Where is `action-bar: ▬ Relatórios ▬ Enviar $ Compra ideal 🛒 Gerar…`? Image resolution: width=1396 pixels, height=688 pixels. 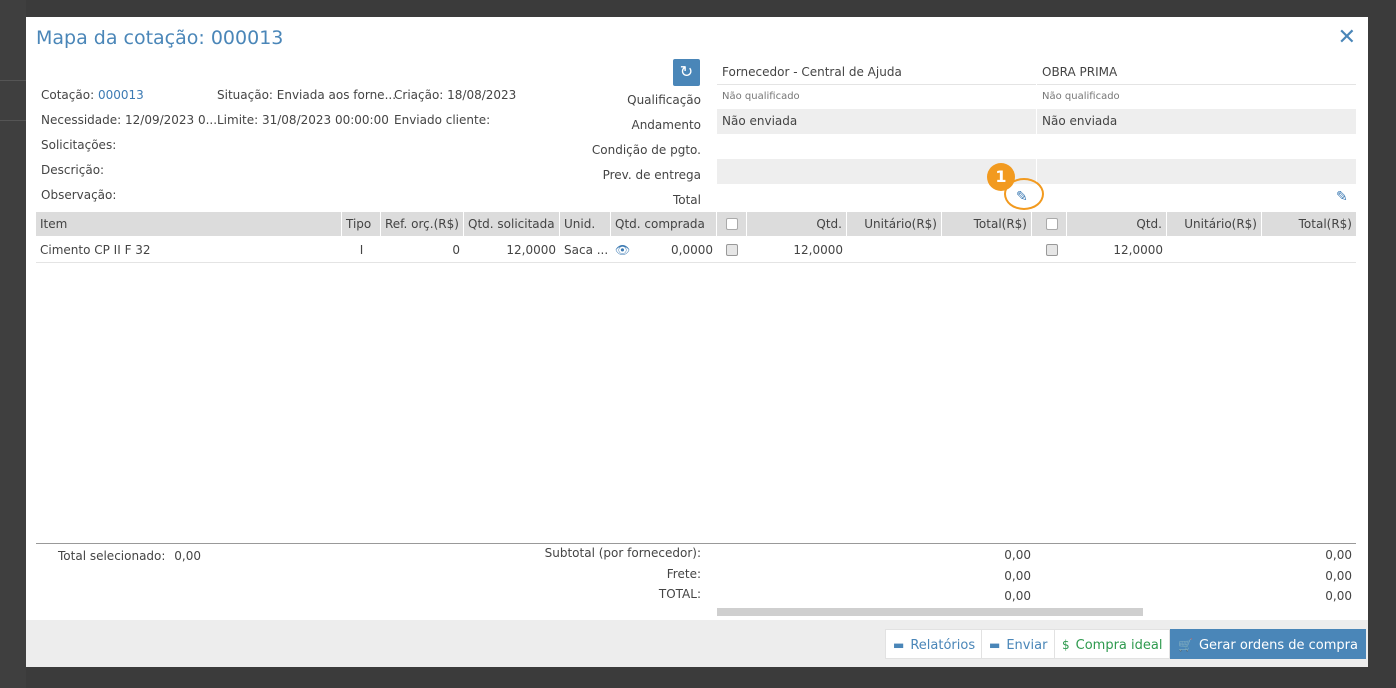
action-bar: ▬ Relatórios ▬ Enviar $ Compra ideal 🛒 Gerar… is located at coordinates (697, 643).